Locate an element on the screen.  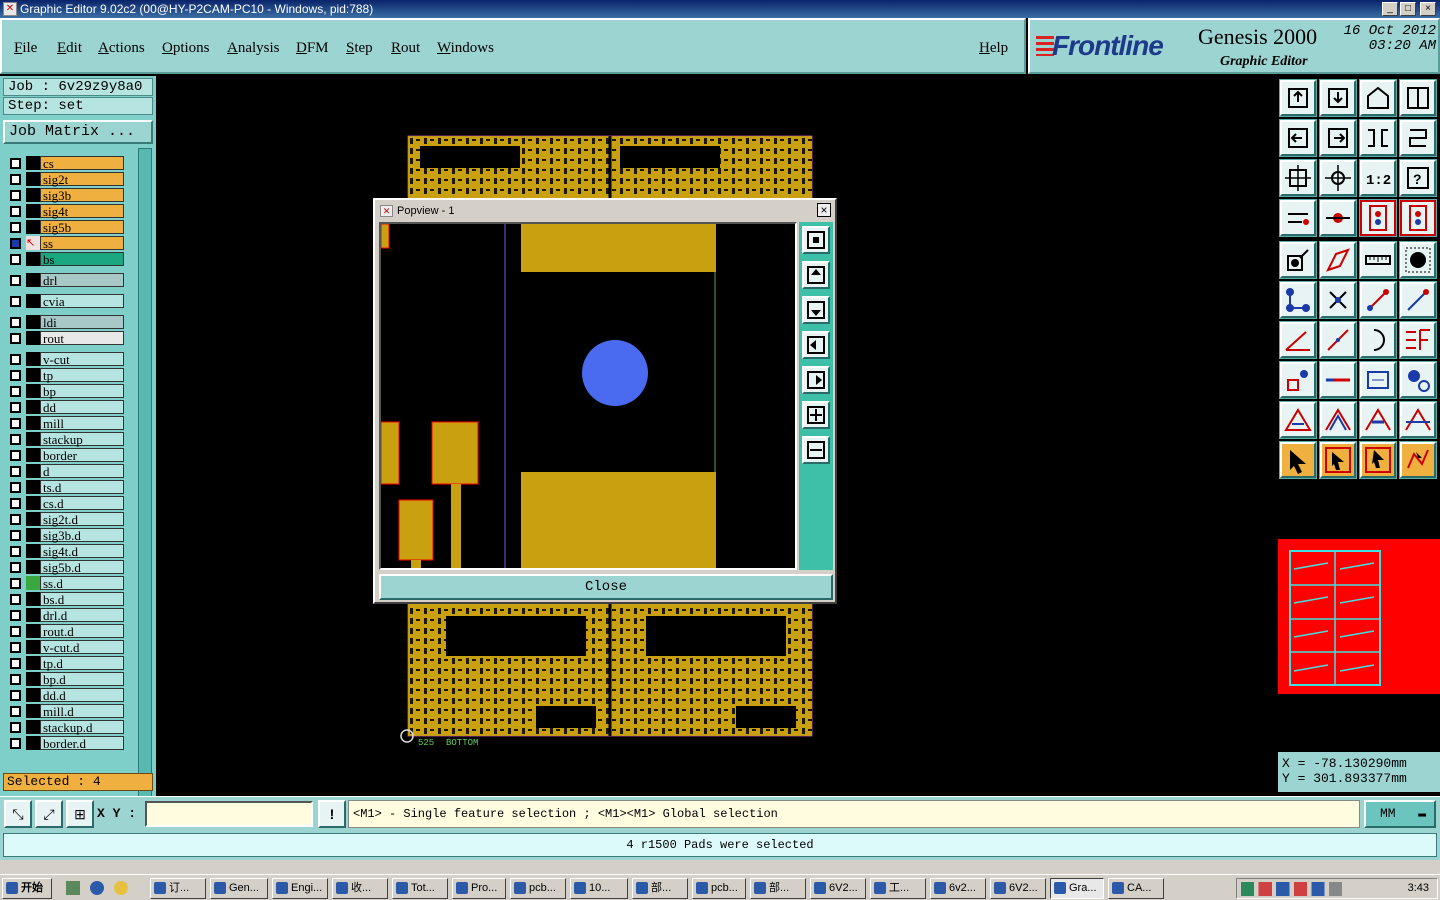
layer-row: bs is located at coordinates (65, 259).